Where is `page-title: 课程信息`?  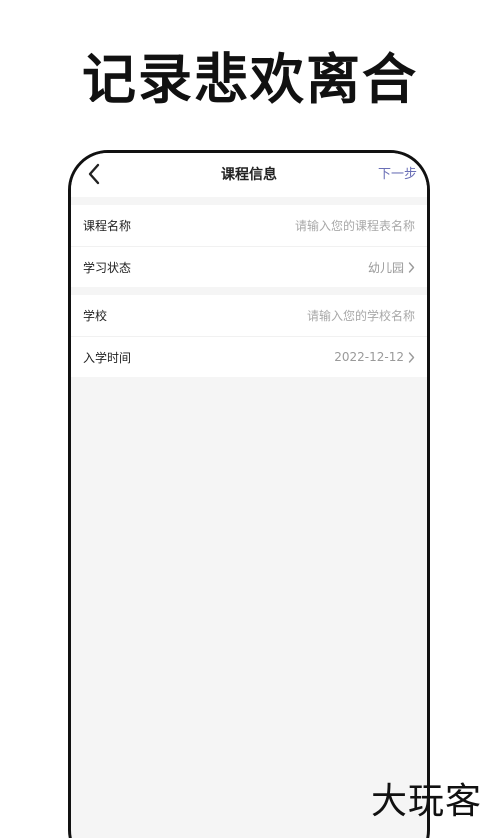 page-title: 课程信息 is located at coordinates (249, 175).